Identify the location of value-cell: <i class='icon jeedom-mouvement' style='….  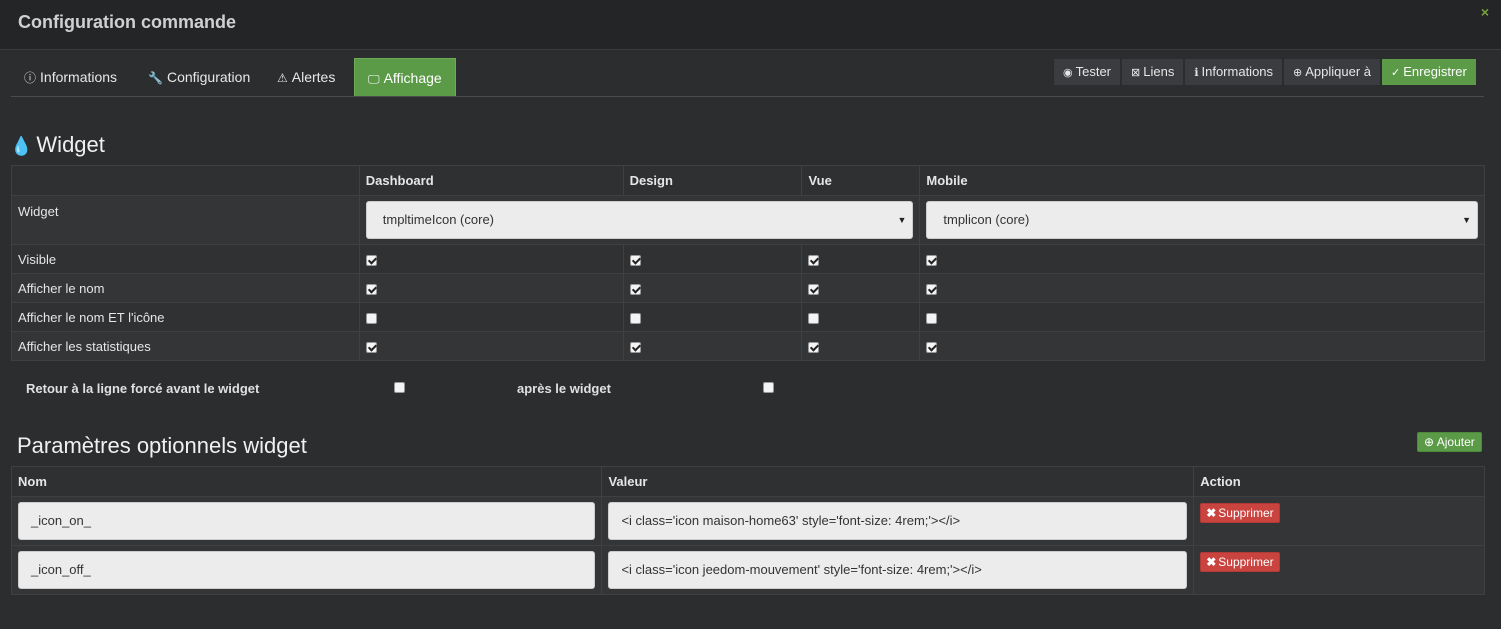
(898, 570).